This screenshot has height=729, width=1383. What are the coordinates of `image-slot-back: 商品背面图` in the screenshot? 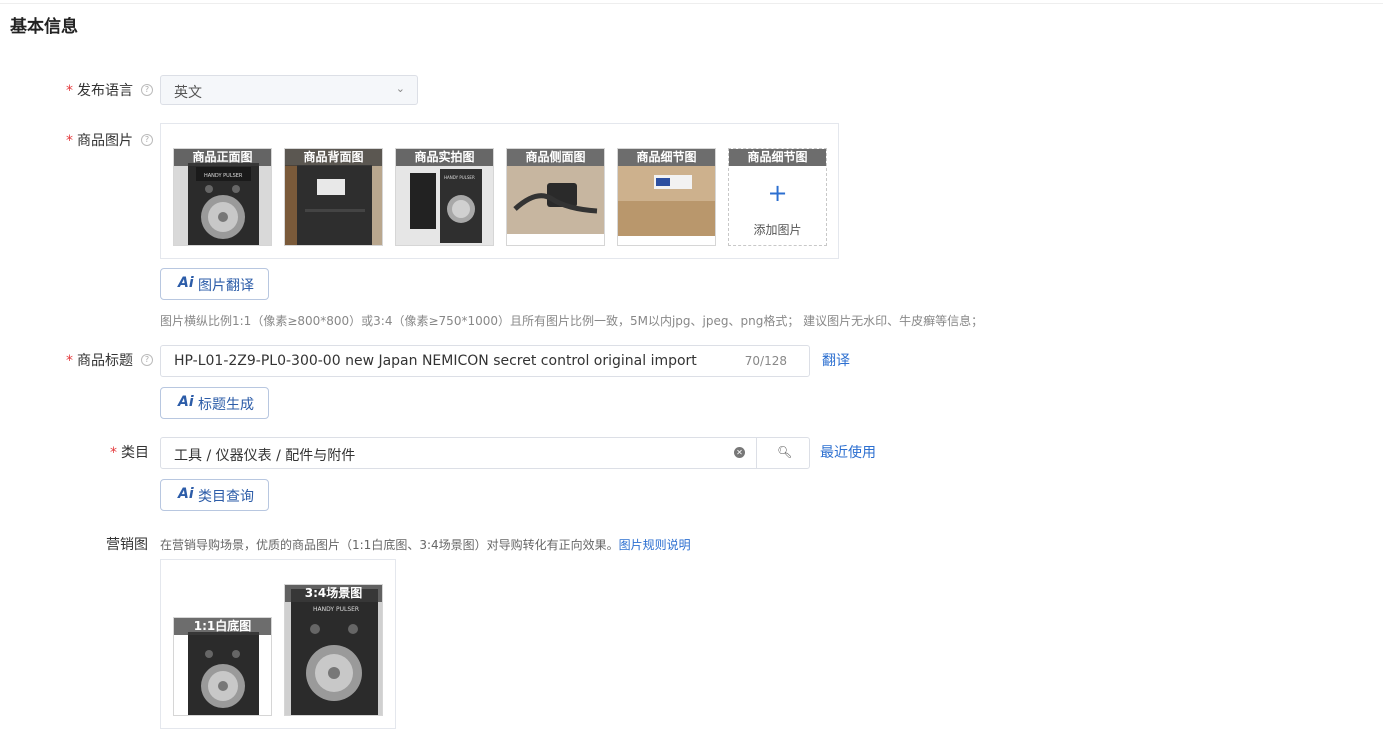 It's located at (333, 197).